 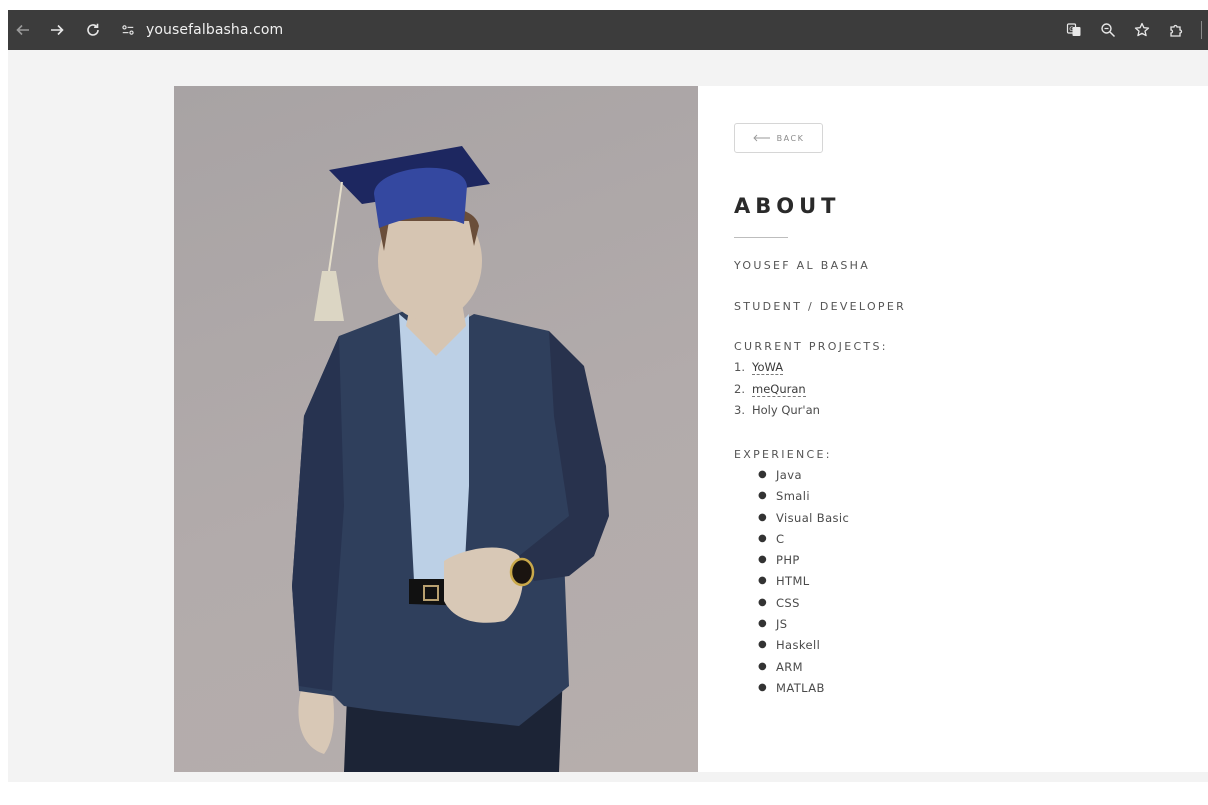 I want to click on experience-item: ● HTML, so click(x=784, y=581).